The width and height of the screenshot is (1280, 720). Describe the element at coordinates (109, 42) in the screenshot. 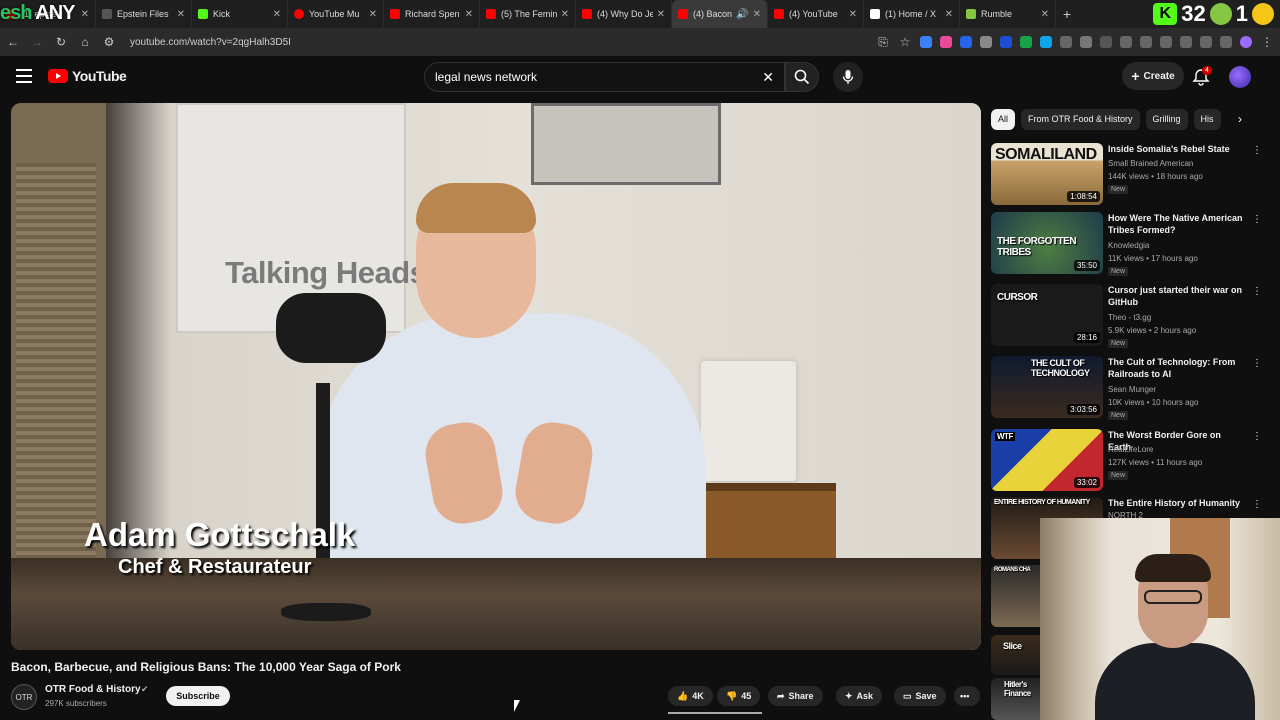

I see `site-info-icon: ⚙` at that location.